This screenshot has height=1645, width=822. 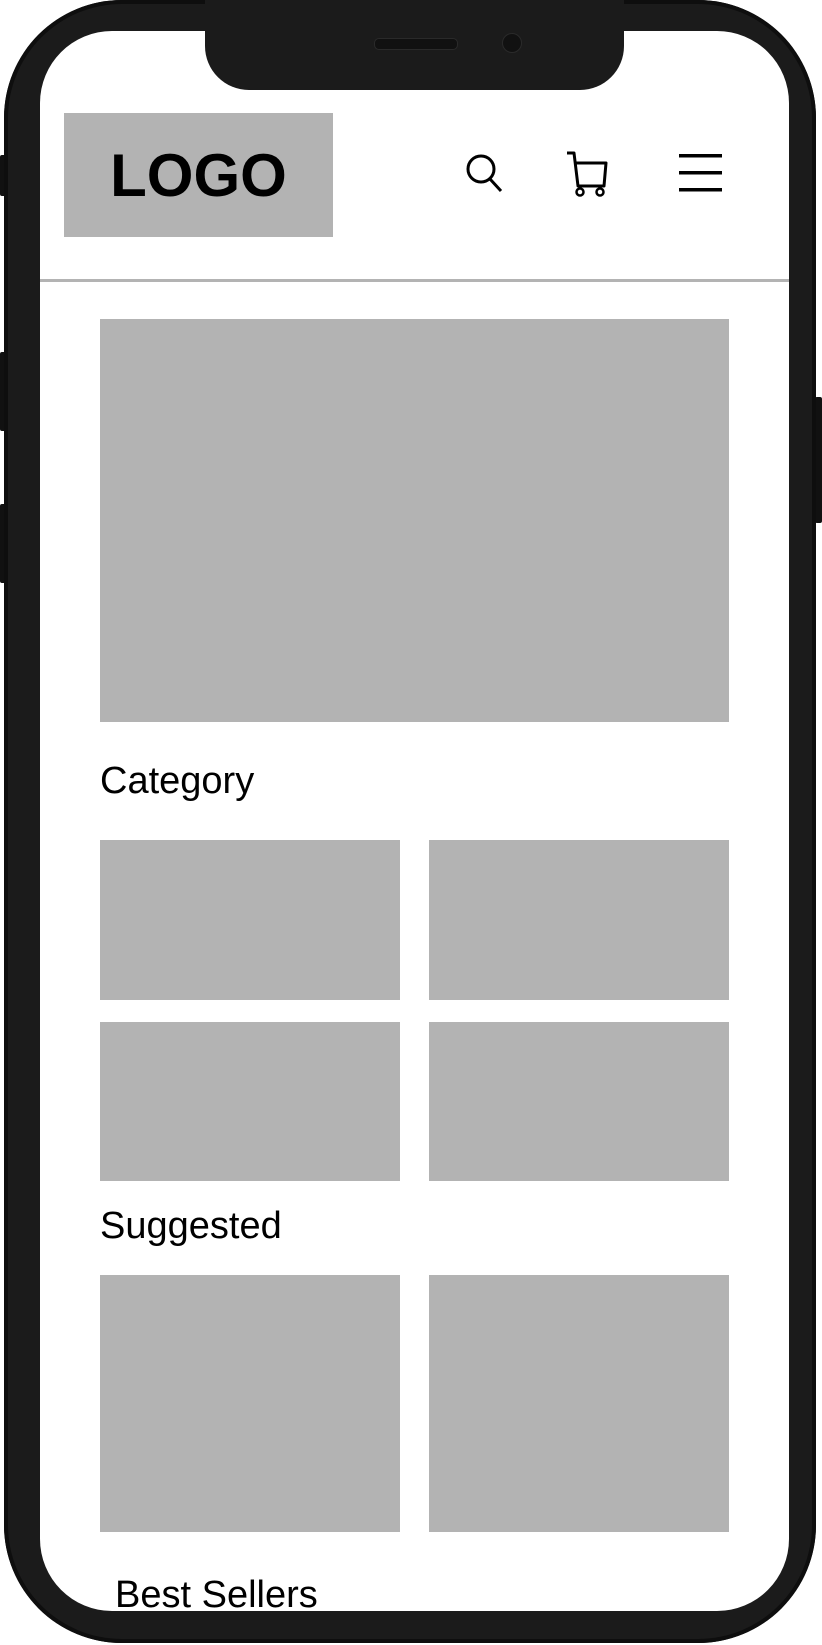 What do you see at coordinates (216, 1592) in the screenshot?
I see `best-sellers-heading: Best Sellers` at bounding box center [216, 1592].